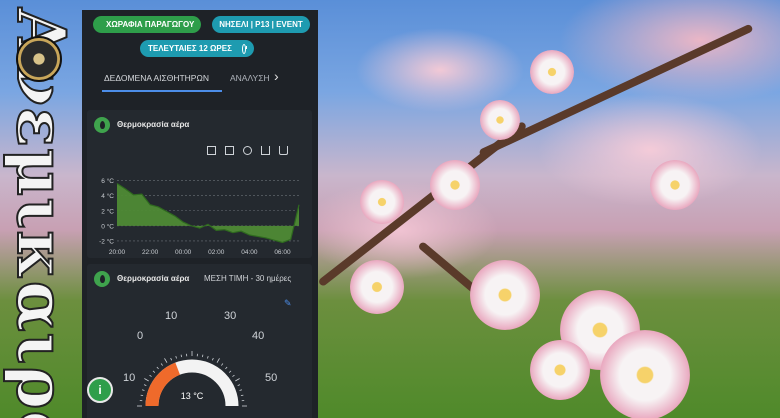 Image resolution: width=780 pixels, height=418 pixels. I want to click on series-area, so click(208, 213).